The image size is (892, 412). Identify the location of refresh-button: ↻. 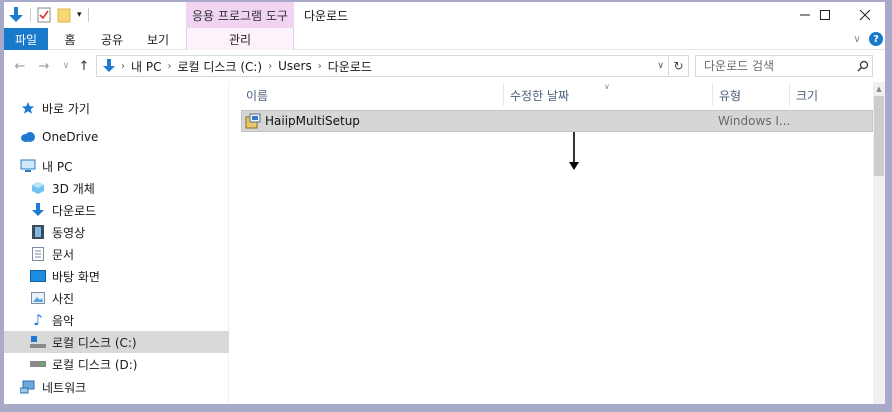
(679, 66).